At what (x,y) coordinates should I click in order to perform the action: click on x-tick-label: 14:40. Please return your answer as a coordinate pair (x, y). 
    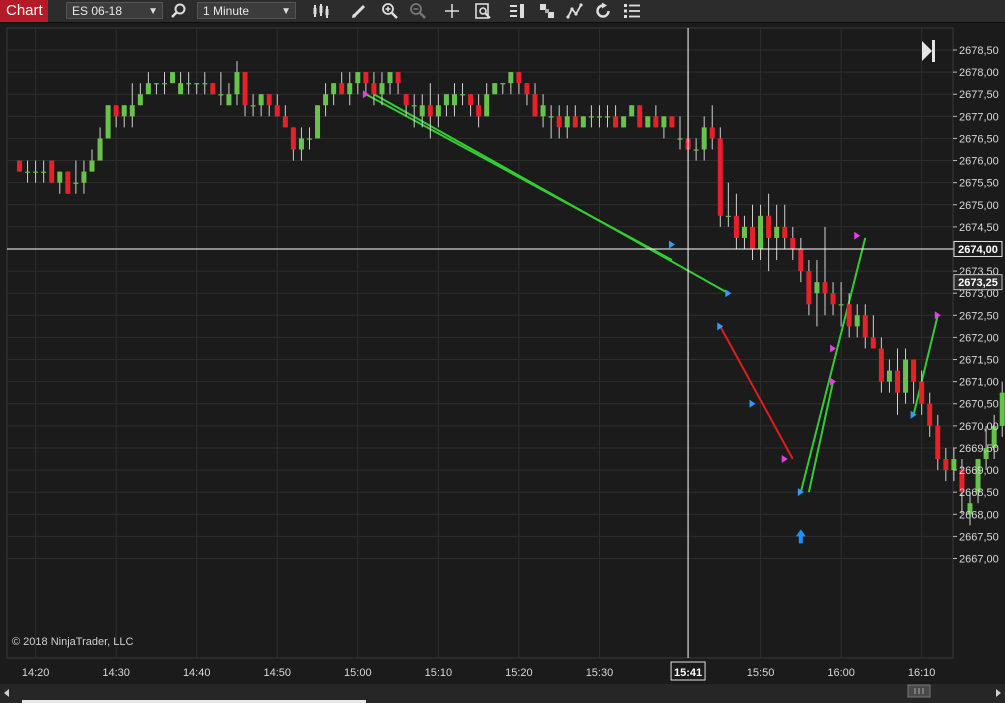
    Looking at the image, I should click on (197, 673).